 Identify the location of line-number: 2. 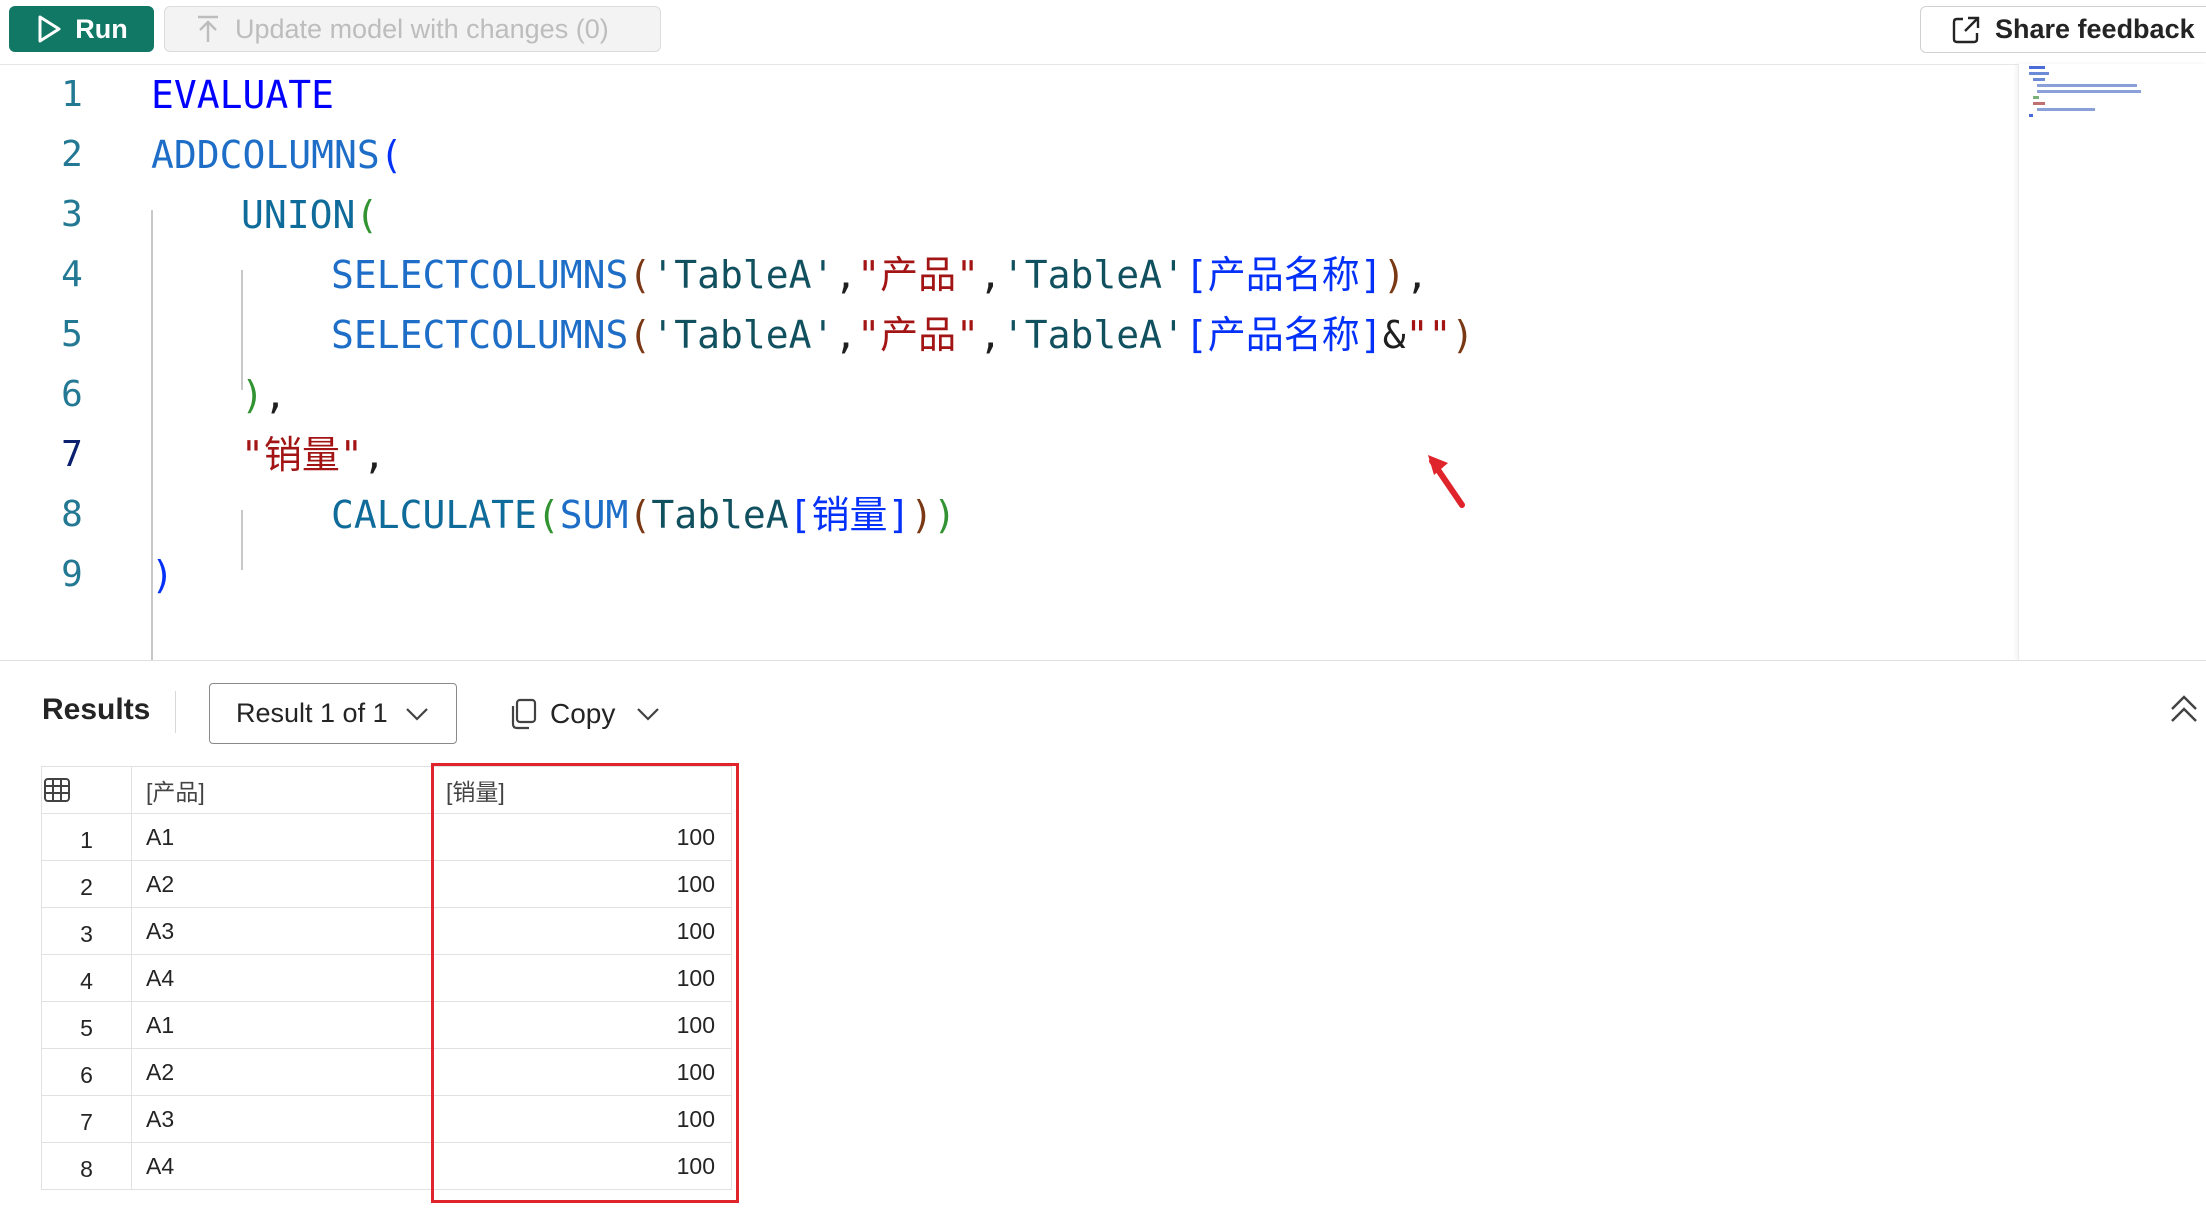
(72, 154).